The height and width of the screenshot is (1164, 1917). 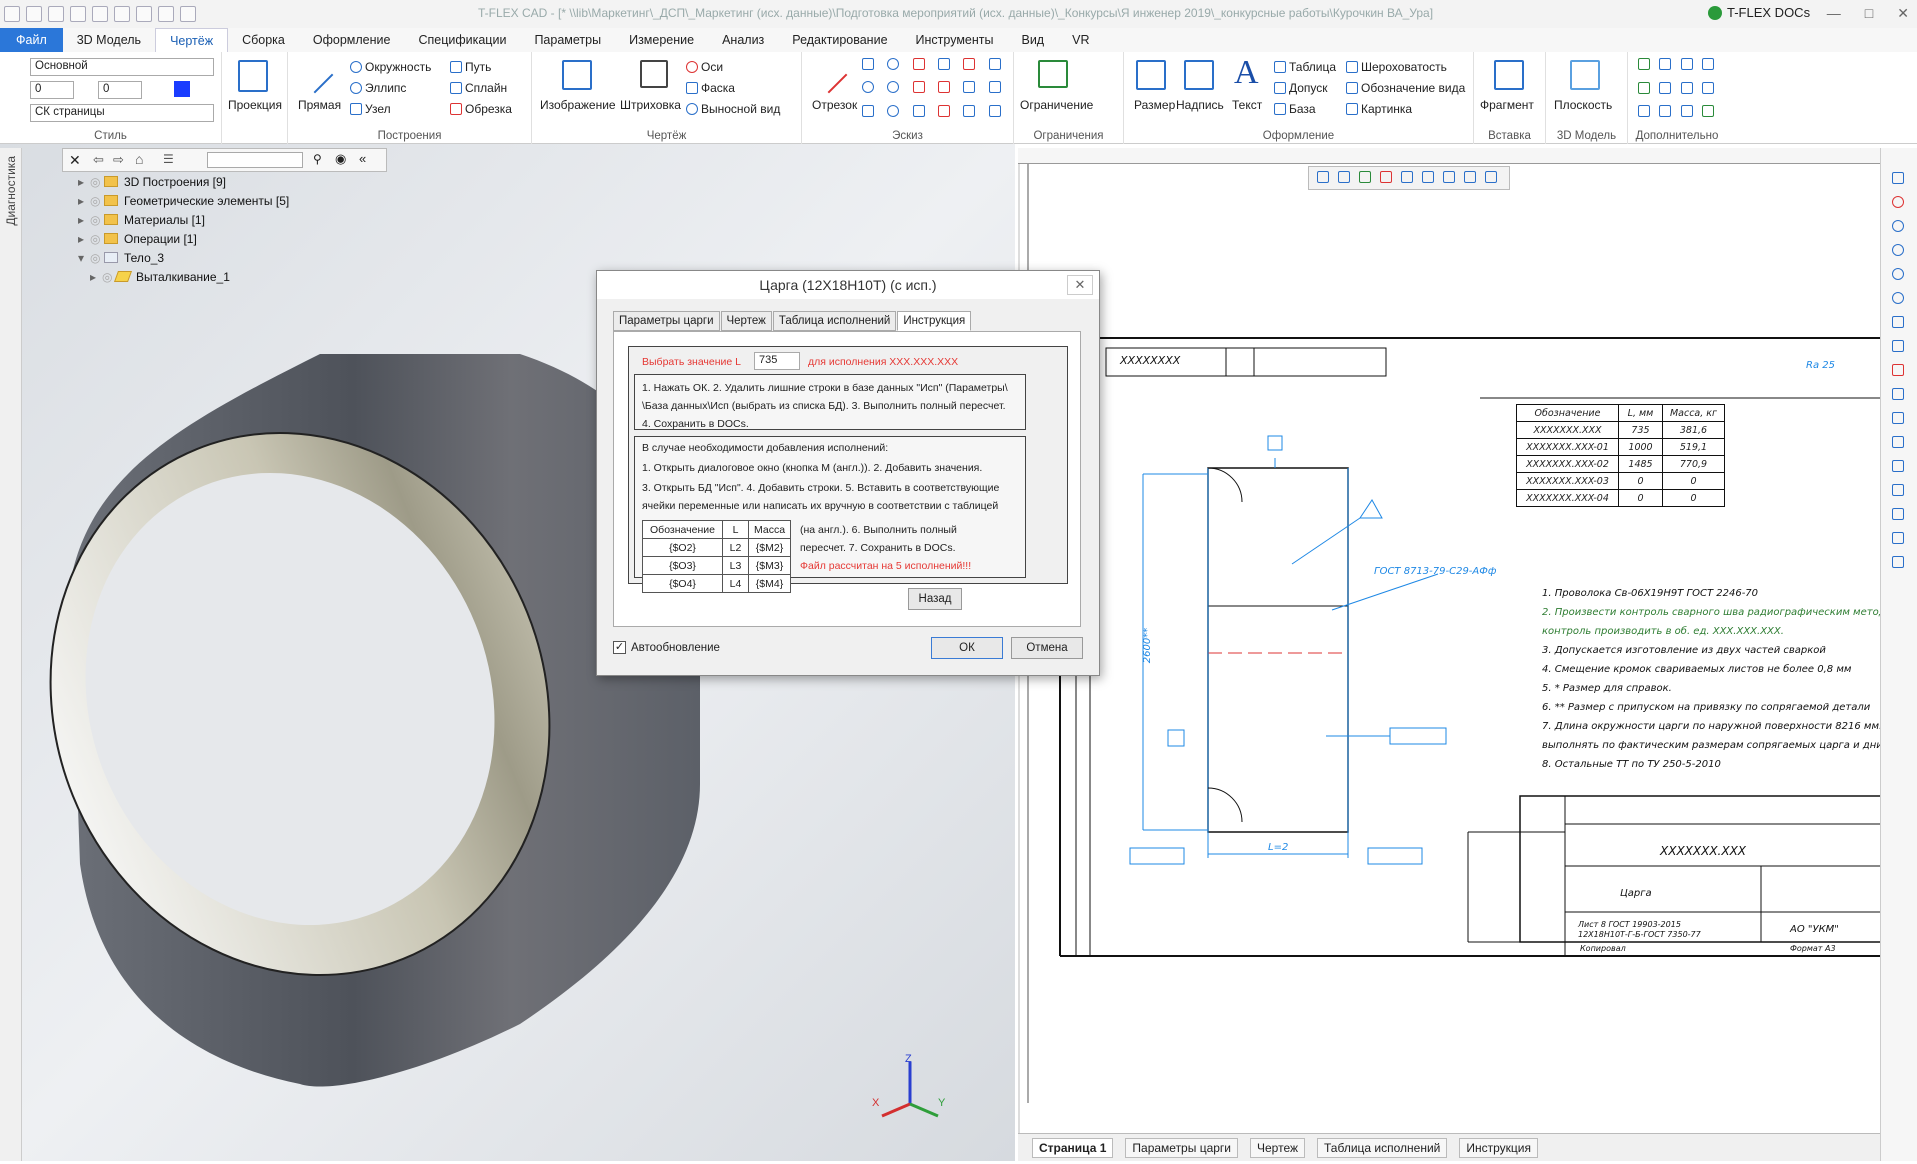 I want to click on caption-button: Надпись, so click(x=1200, y=105).